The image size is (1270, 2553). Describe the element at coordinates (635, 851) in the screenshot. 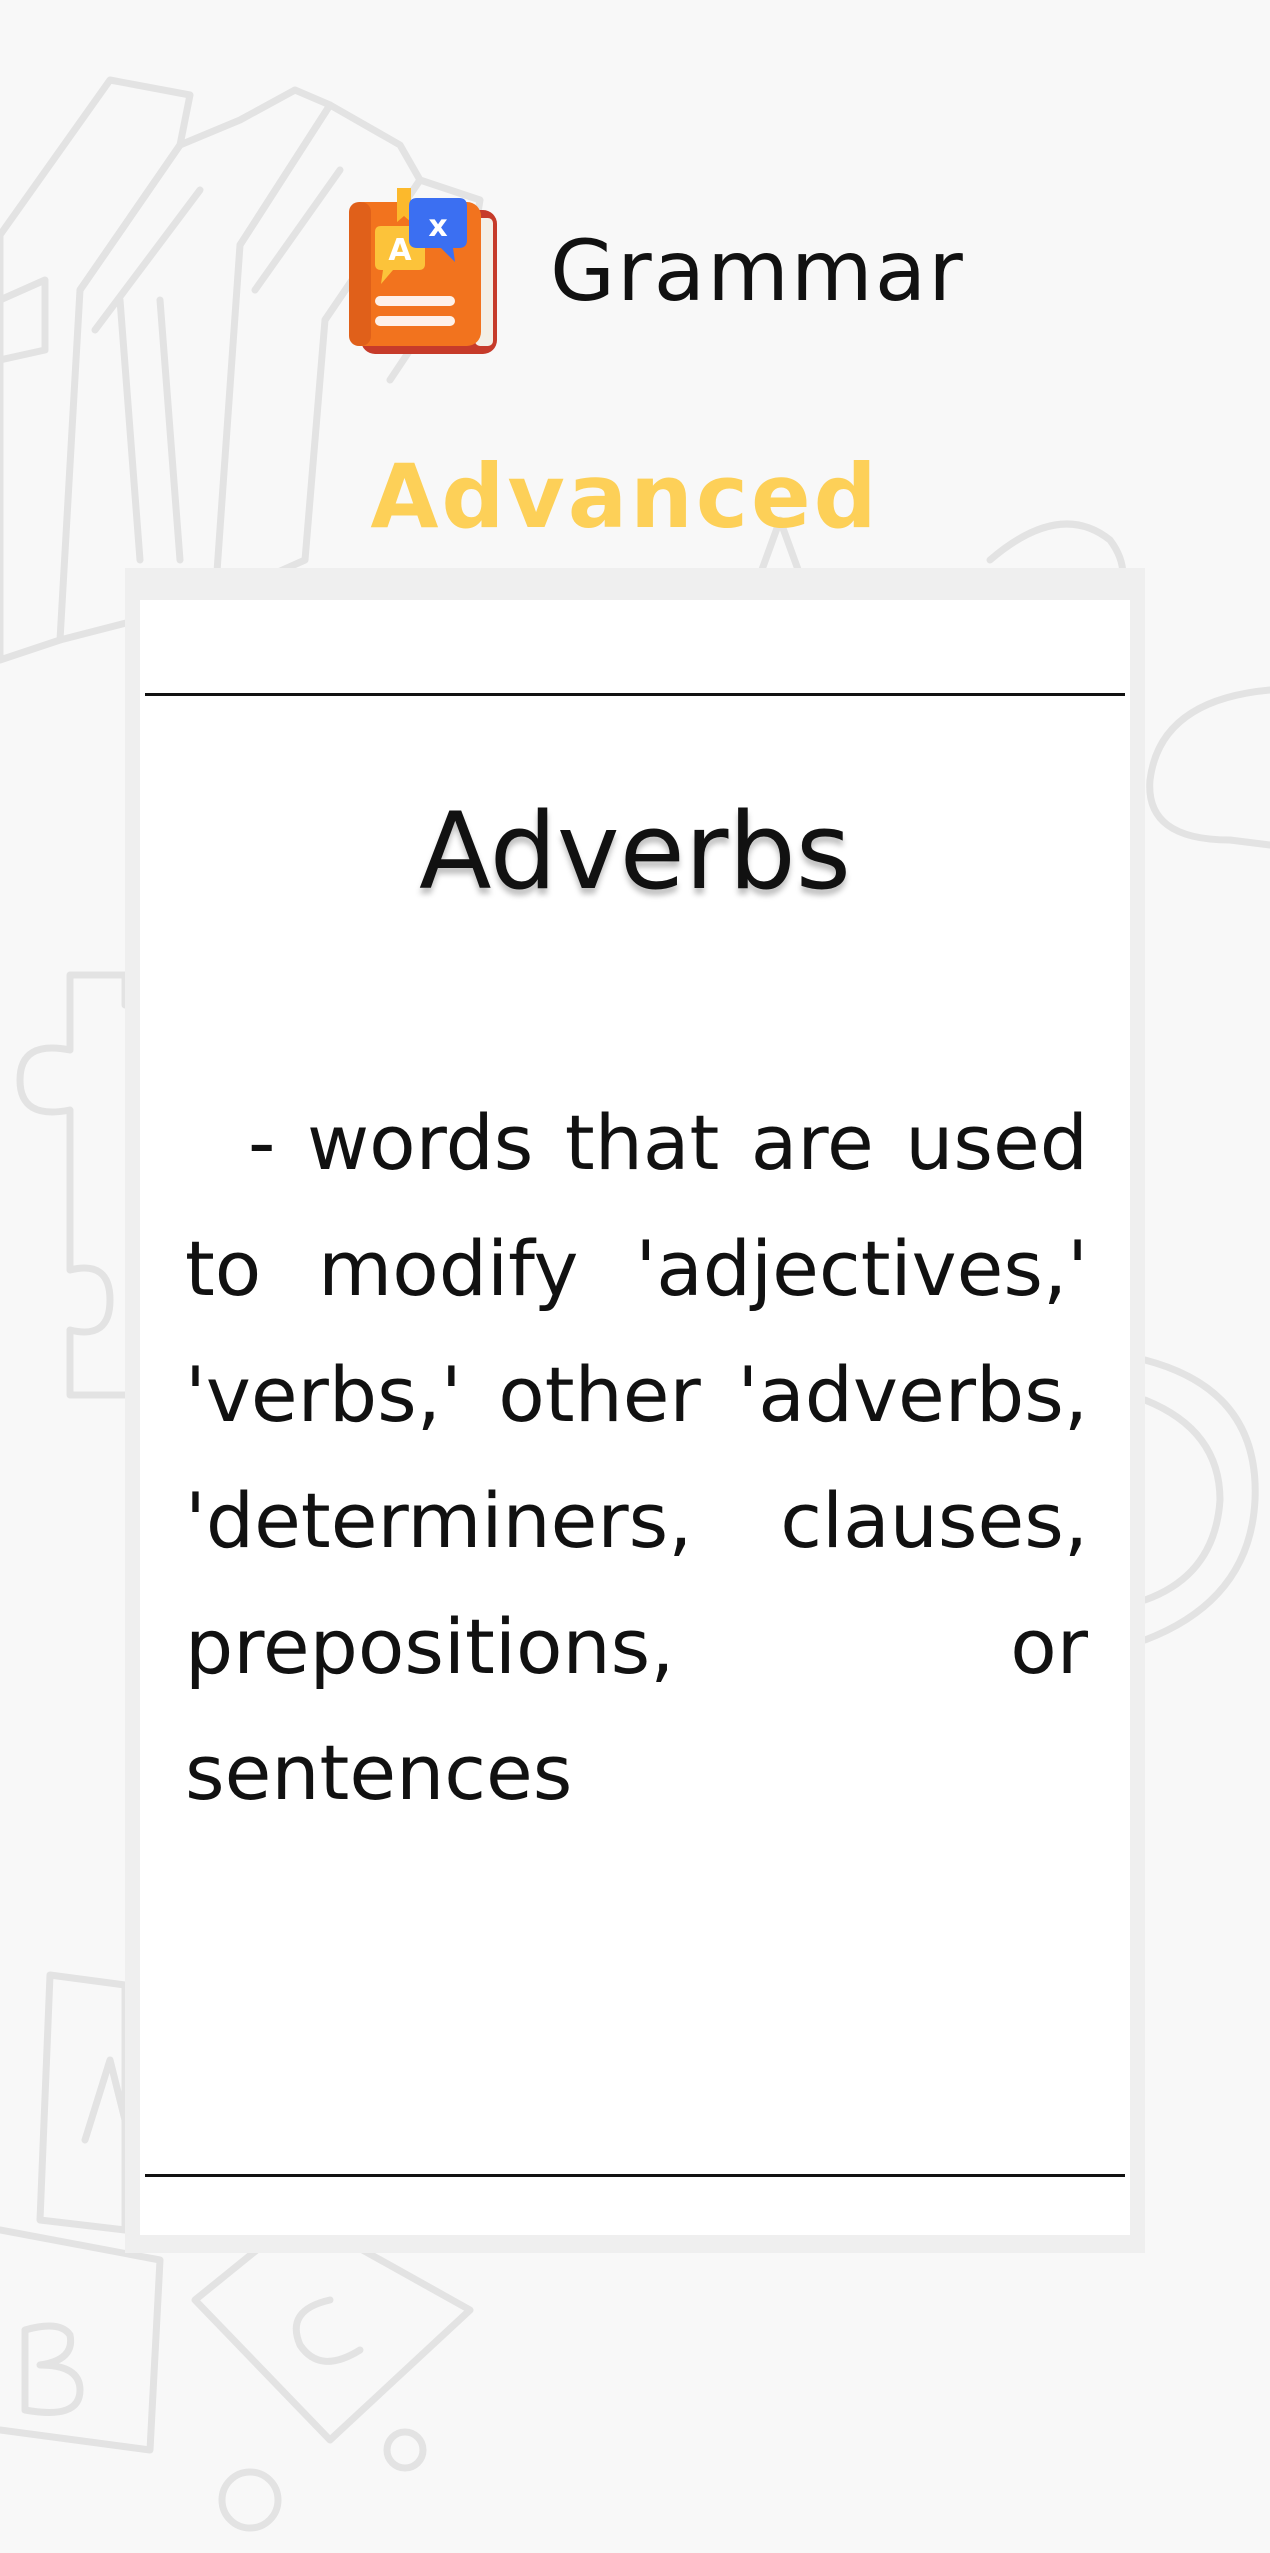

I see `topic-title: Adverbs` at that location.